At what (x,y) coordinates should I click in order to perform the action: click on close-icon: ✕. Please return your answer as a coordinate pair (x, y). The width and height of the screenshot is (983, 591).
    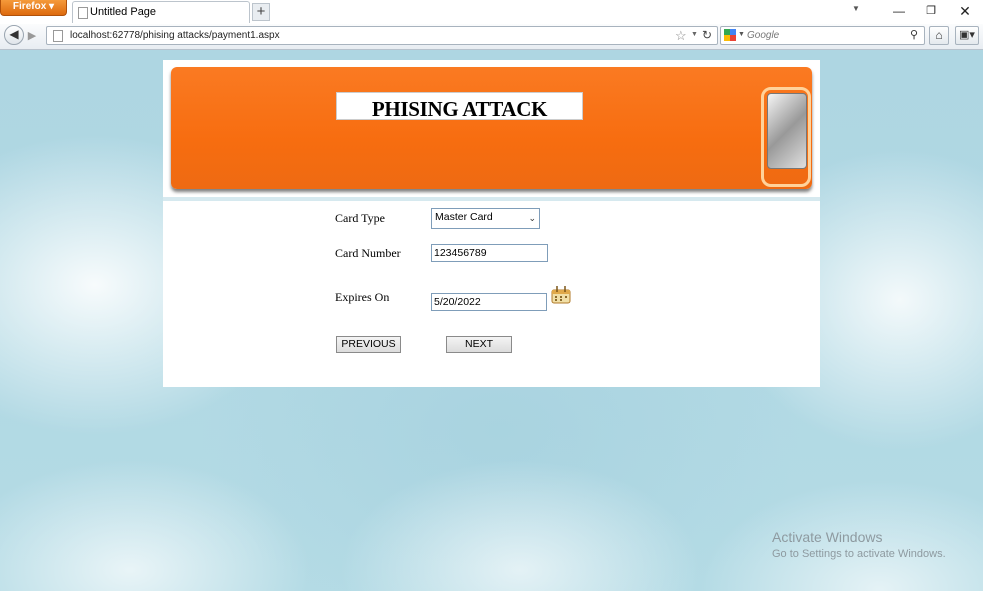
    Looking at the image, I should click on (965, 11).